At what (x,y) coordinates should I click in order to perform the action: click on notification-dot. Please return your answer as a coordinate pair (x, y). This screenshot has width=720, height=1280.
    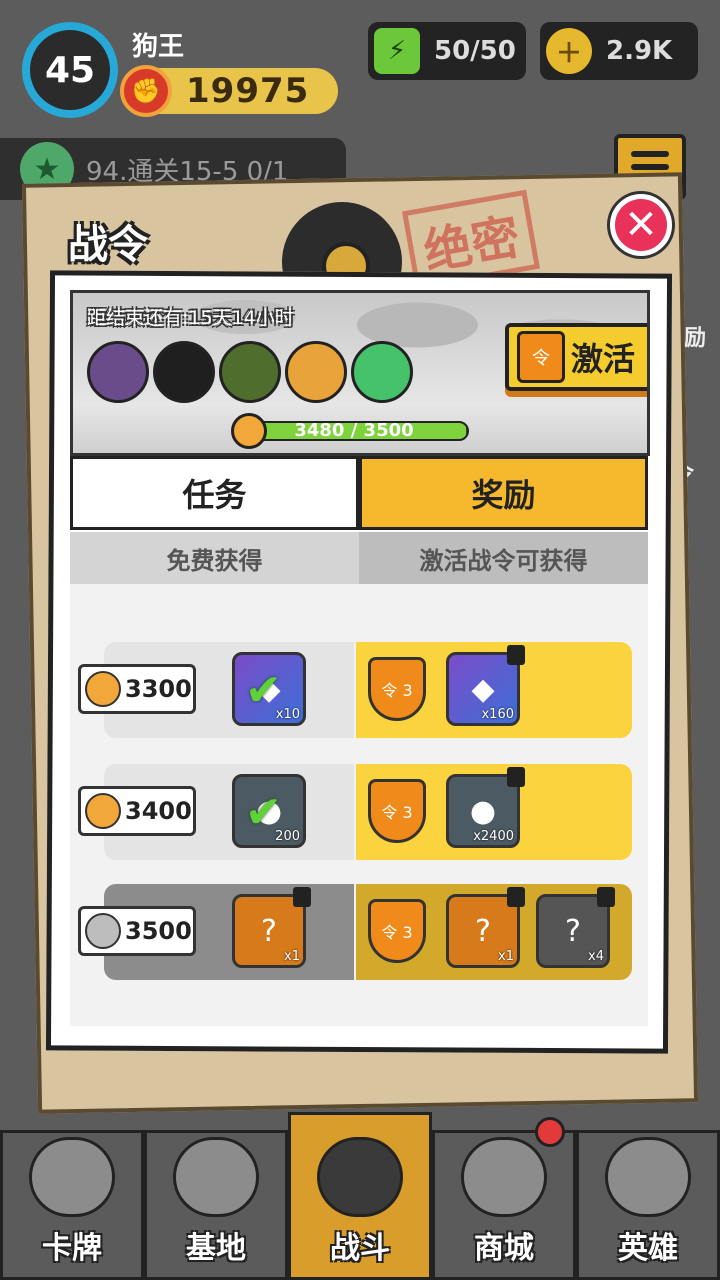
    Looking at the image, I should click on (550, 1132).